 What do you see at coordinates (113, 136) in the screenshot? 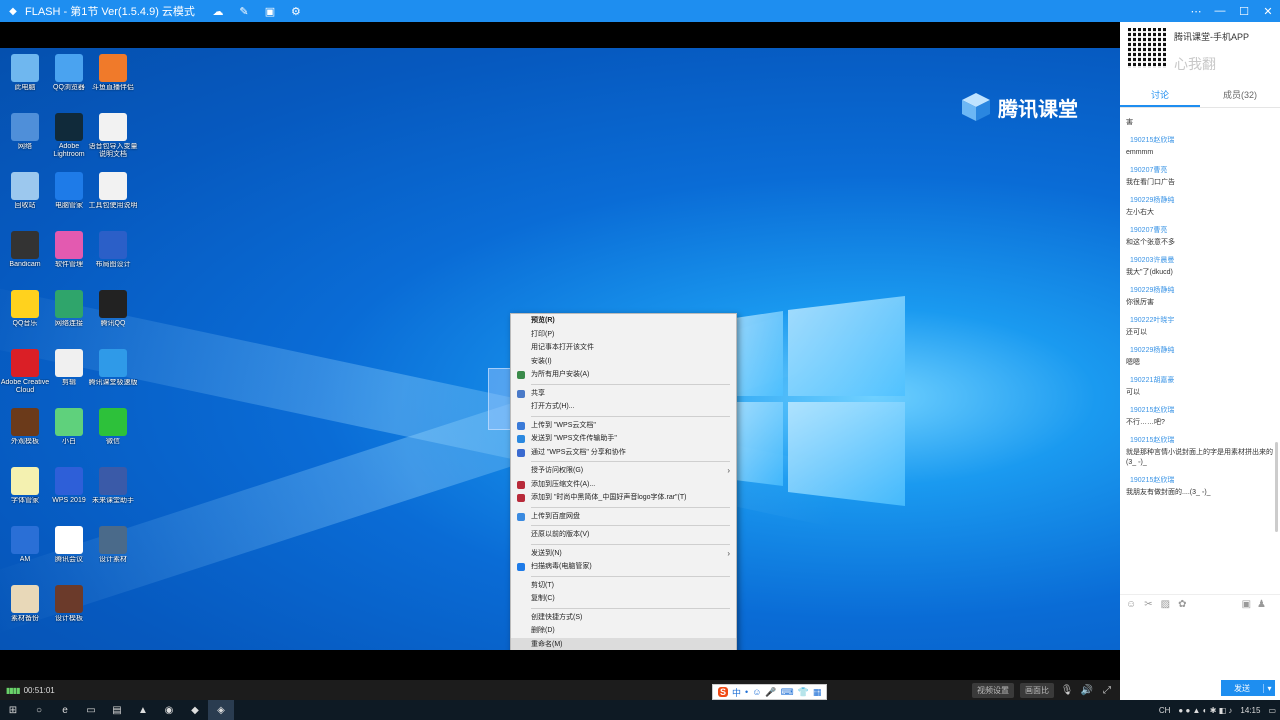
I see `desktop-icon: 语音包导入变量说明文档` at bounding box center [113, 136].